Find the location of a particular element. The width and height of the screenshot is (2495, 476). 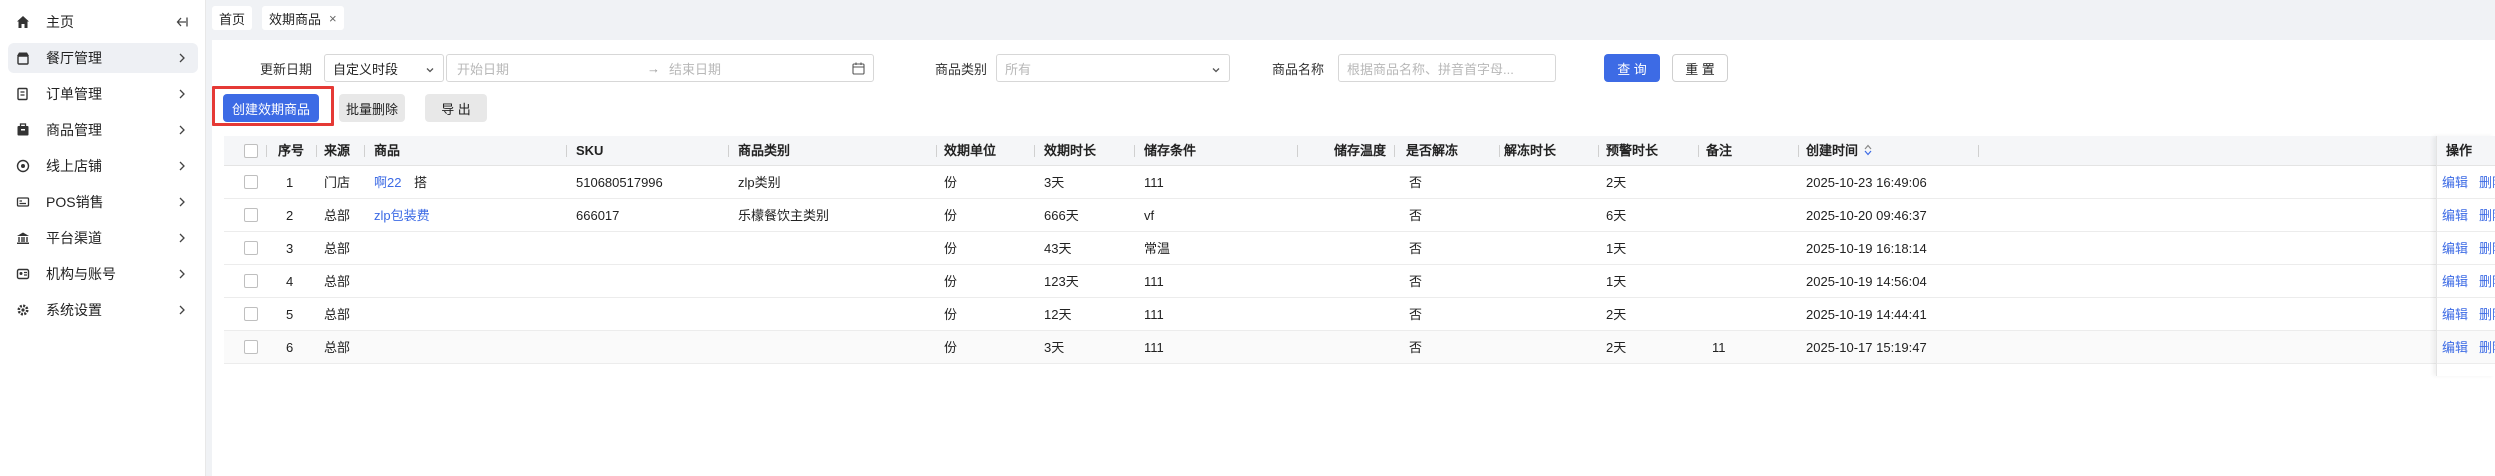

sidebar-item-platform: 平台渠道 is located at coordinates (103, 238).